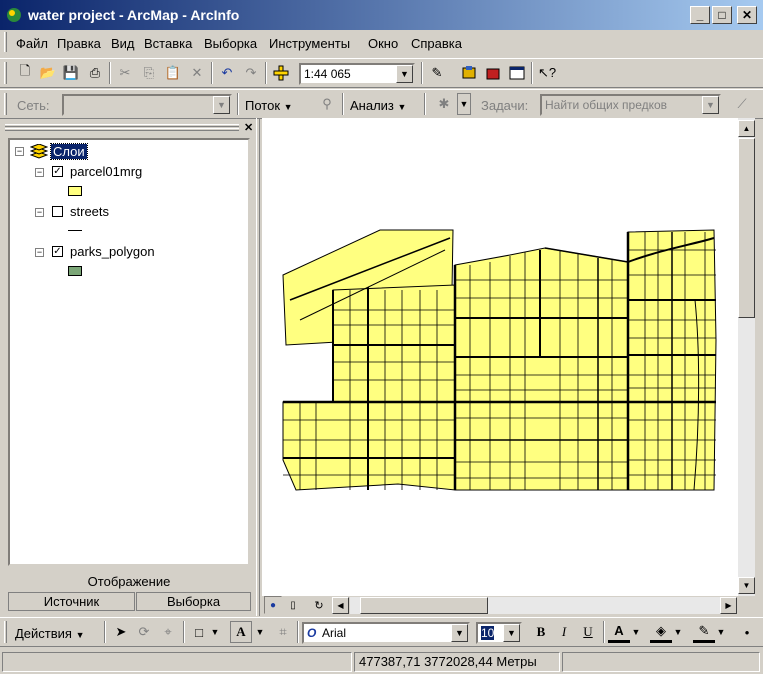 This screenshot has width=763, height=674. Describe the element at coordinates (57, 211) in the screenshot. I see `layer-checkbox-streets` at that location.